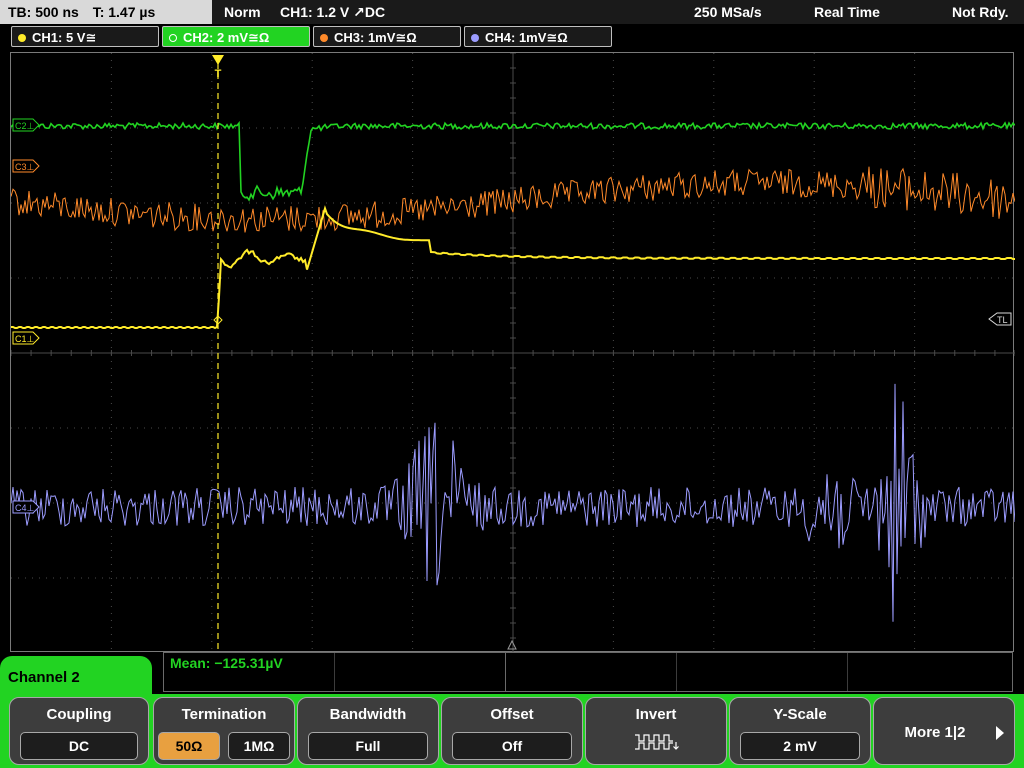 This screenshot has height=768, width=1024. What do you see at coordinates (242, 12) in the screenshot?
I see `trigger-mode: Norm` at bounding box center [242, 12].